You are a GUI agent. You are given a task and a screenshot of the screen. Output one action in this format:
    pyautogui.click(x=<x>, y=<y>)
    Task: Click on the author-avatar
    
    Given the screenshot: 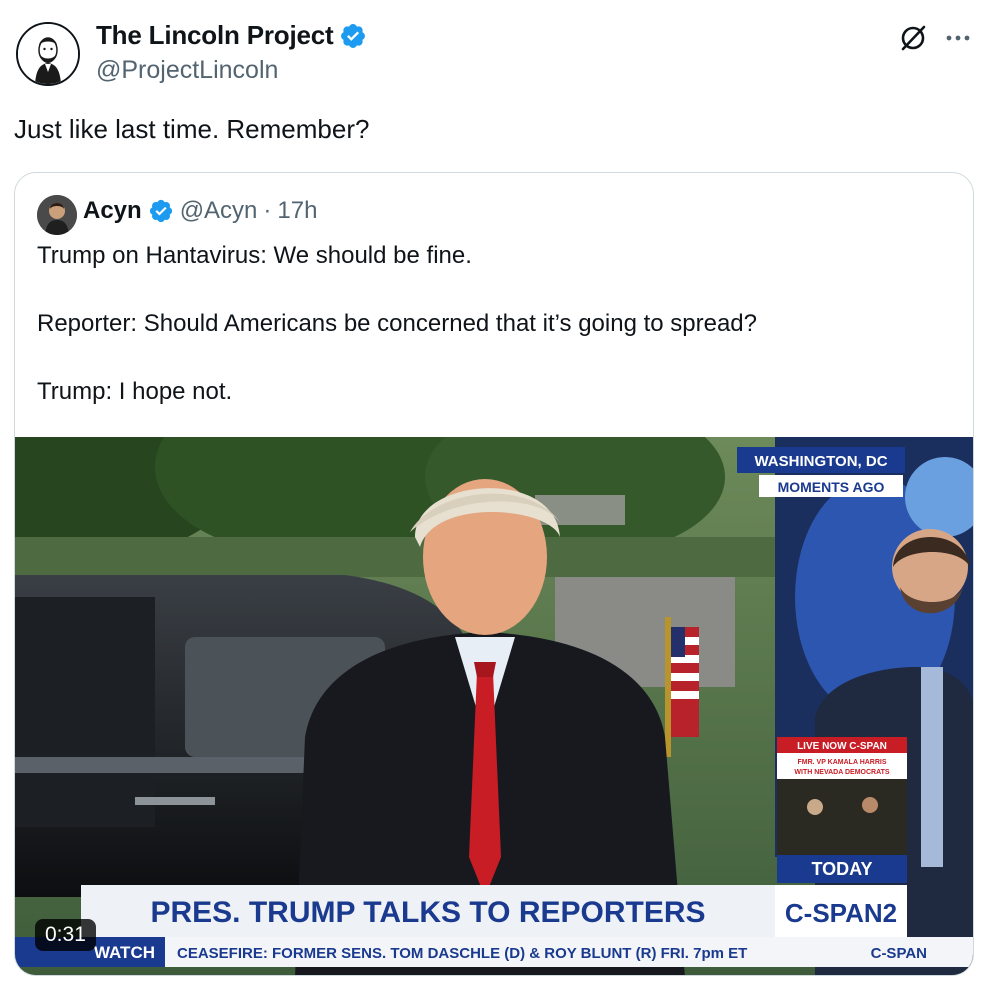 What is the action you would take?
    pyautogui.click(x=48, y=54)
    